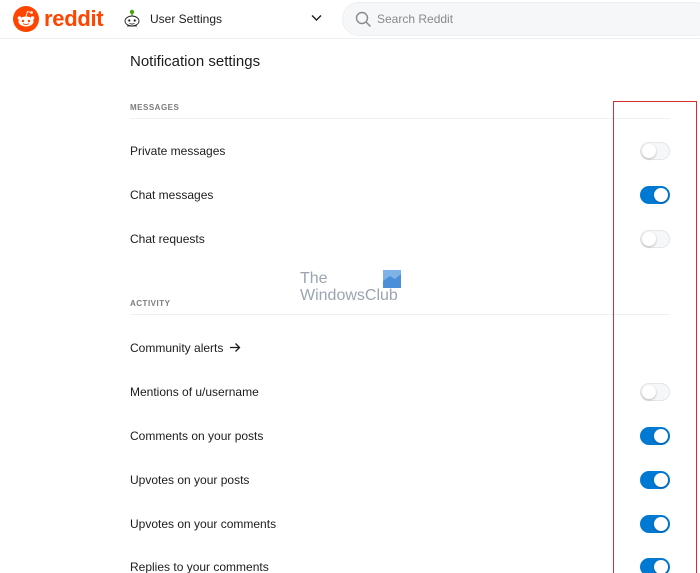 The image size is (700, 573). Describe the element at coordinates (74, 18) in the screenshot. I see `logo-wordmark: reddit` at that location.